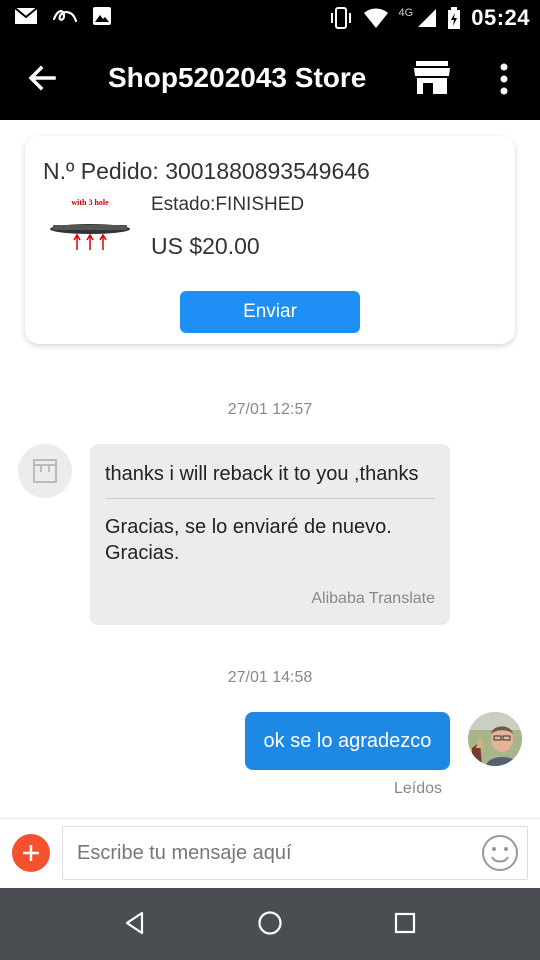  What do you see at coordinates (454, 18) in the screenshot?
I see `battery-charging-icon` at bounding box center [454, 18].